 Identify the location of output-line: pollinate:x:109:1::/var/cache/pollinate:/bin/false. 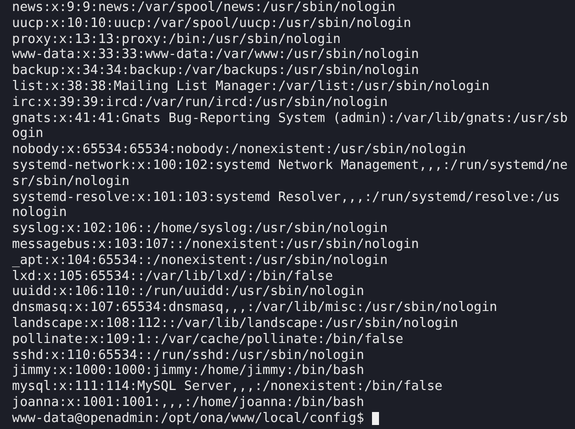
(208, 340).